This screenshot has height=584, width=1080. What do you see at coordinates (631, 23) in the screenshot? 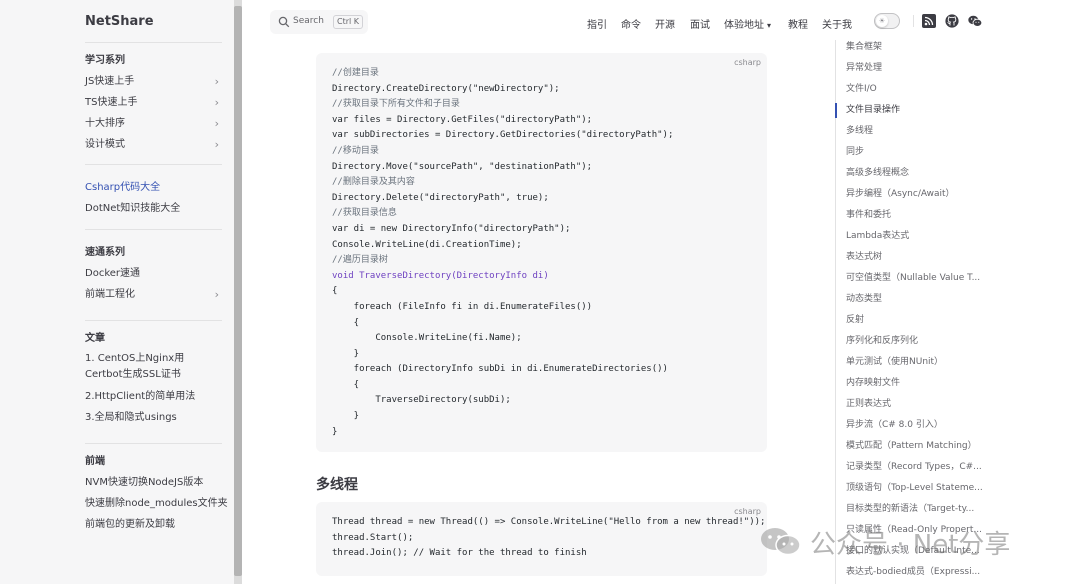
I see `nav-commands: 命令` at bounding box center [631, 23].